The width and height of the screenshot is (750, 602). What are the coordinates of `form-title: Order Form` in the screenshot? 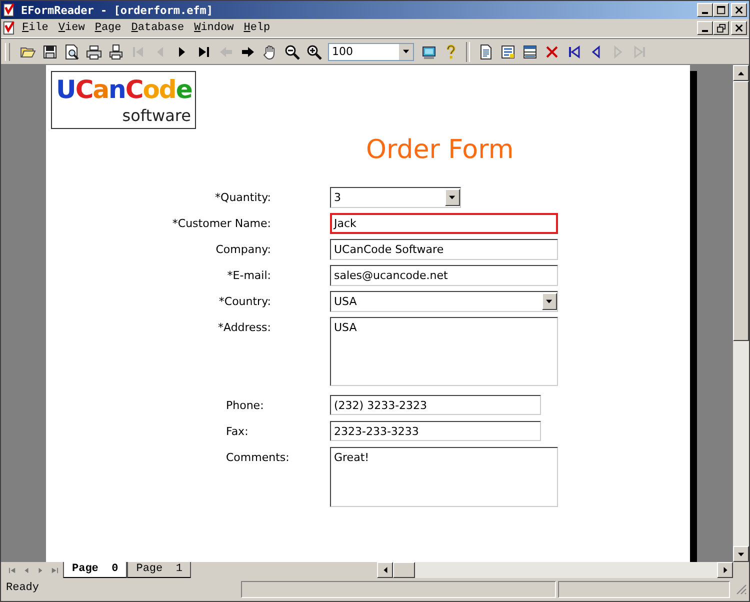 It's located at (440, 151).